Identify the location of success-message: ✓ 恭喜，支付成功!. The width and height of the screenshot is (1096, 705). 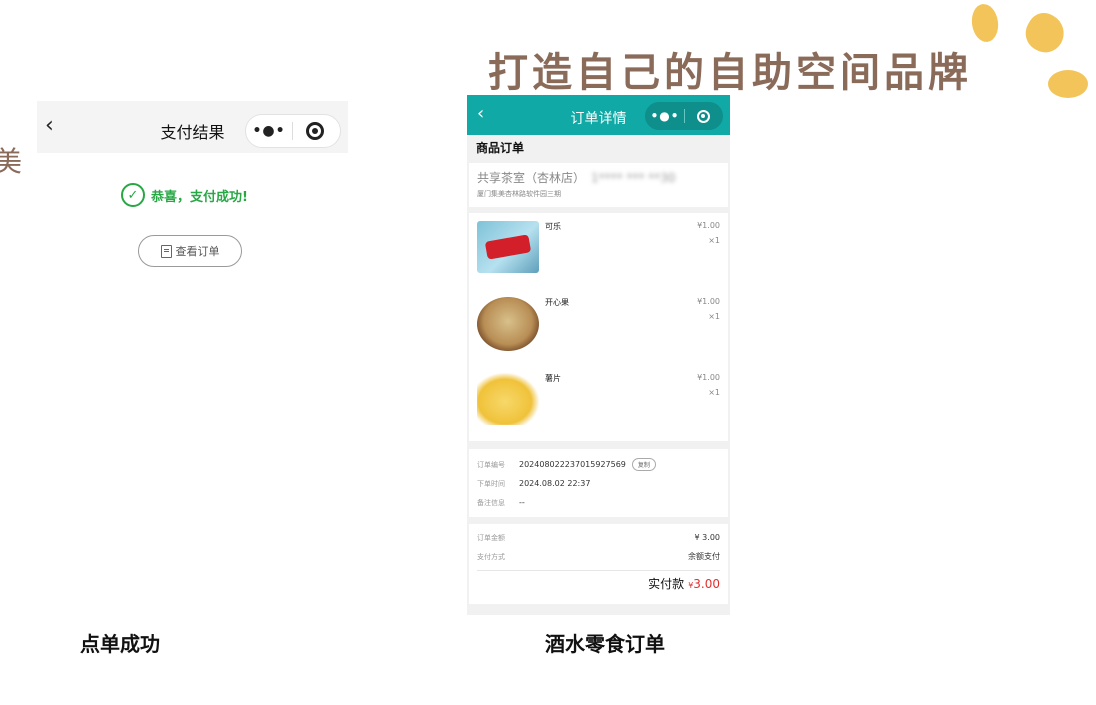
(184, 195).